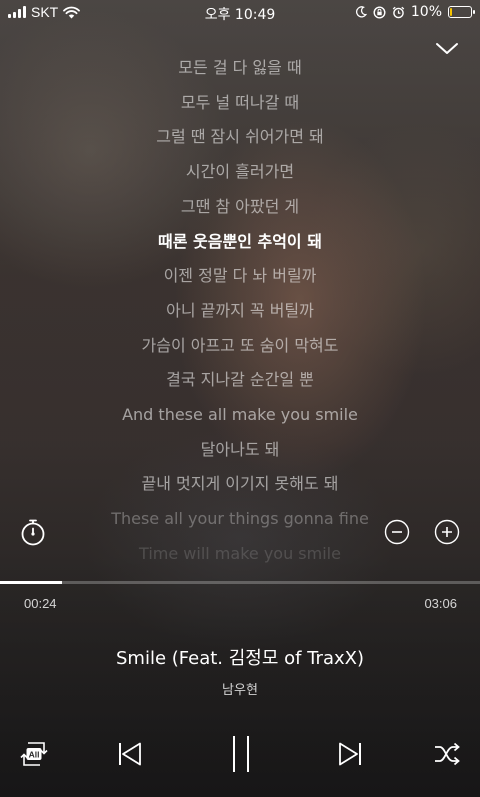 Image resolution: width=480 pixels, height=797 pixels. What do you see at coordinates (239, 658) in the screenshot?
I see `song-title: Smile (Feat. 김정모 of TraxX)` at bounding box center [239, 658].